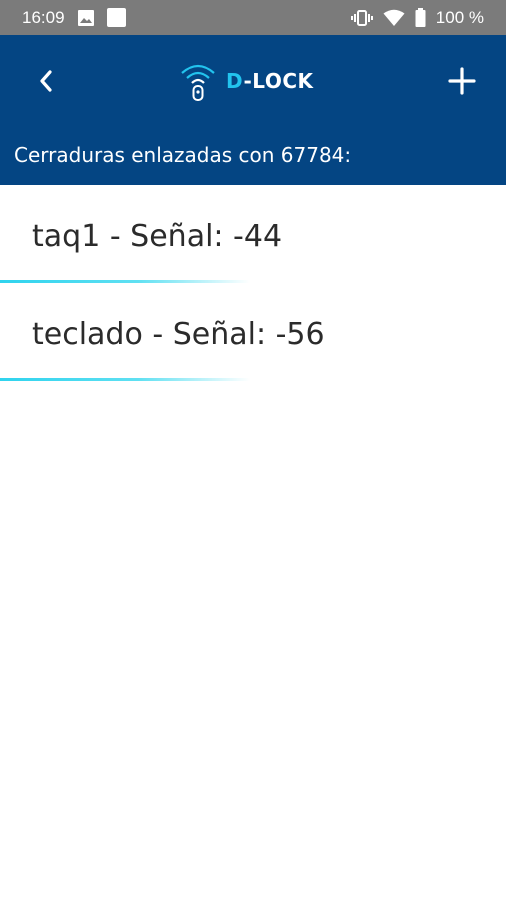 Image resolution: width=506 pixels, height=900 pixels. I want to click on app-square-icon, so click(116, 17).